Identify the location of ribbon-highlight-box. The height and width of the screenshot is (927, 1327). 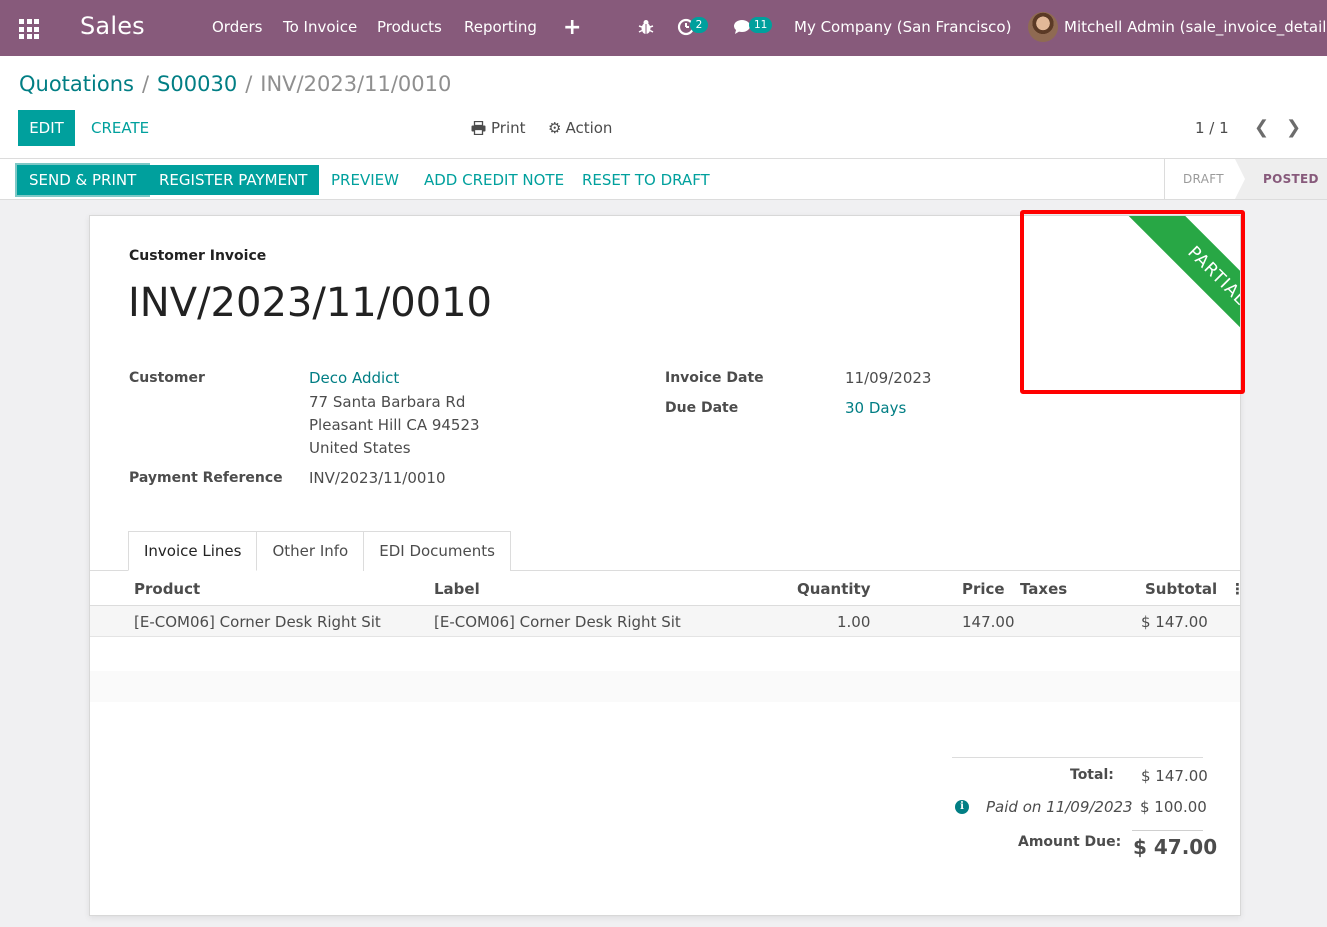
(1132, 302).